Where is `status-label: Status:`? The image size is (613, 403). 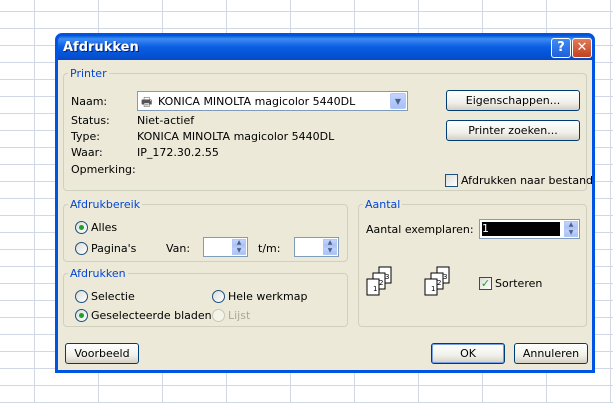 status-label: Status: is located at coordinates (90, 120).